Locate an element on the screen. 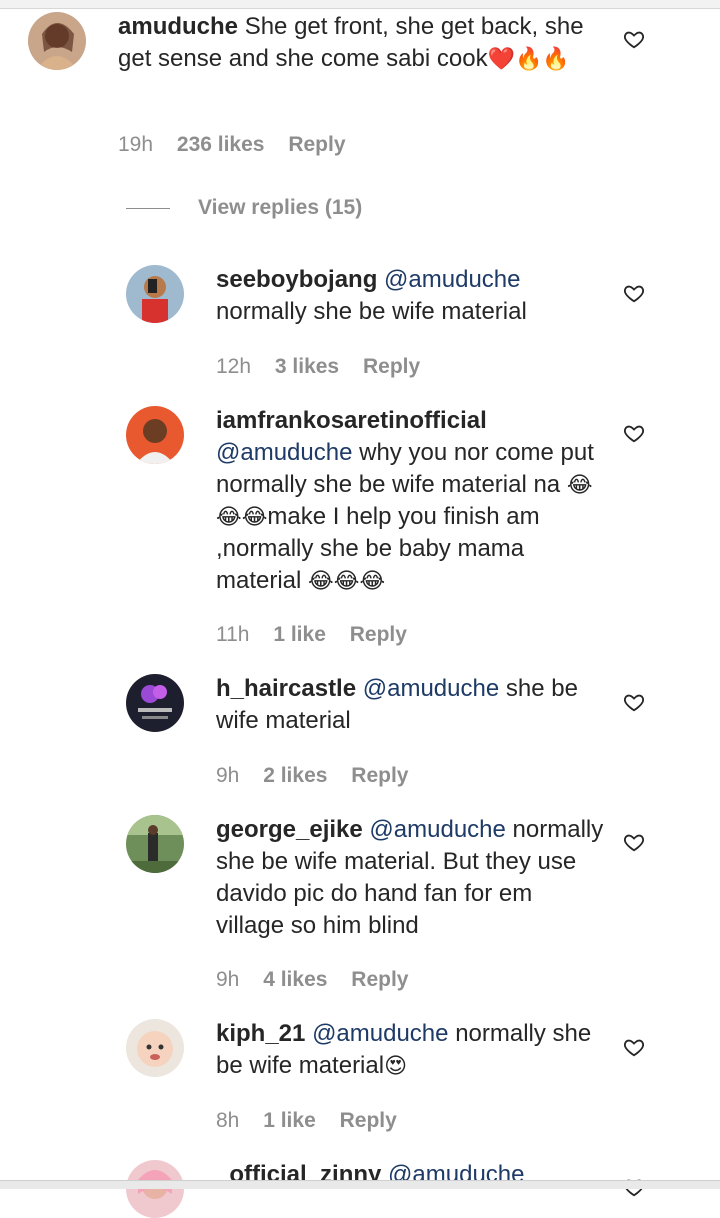 The width and height of the screenshot is (720, 1218). username: amuduche is located at coordinates (178, 26).